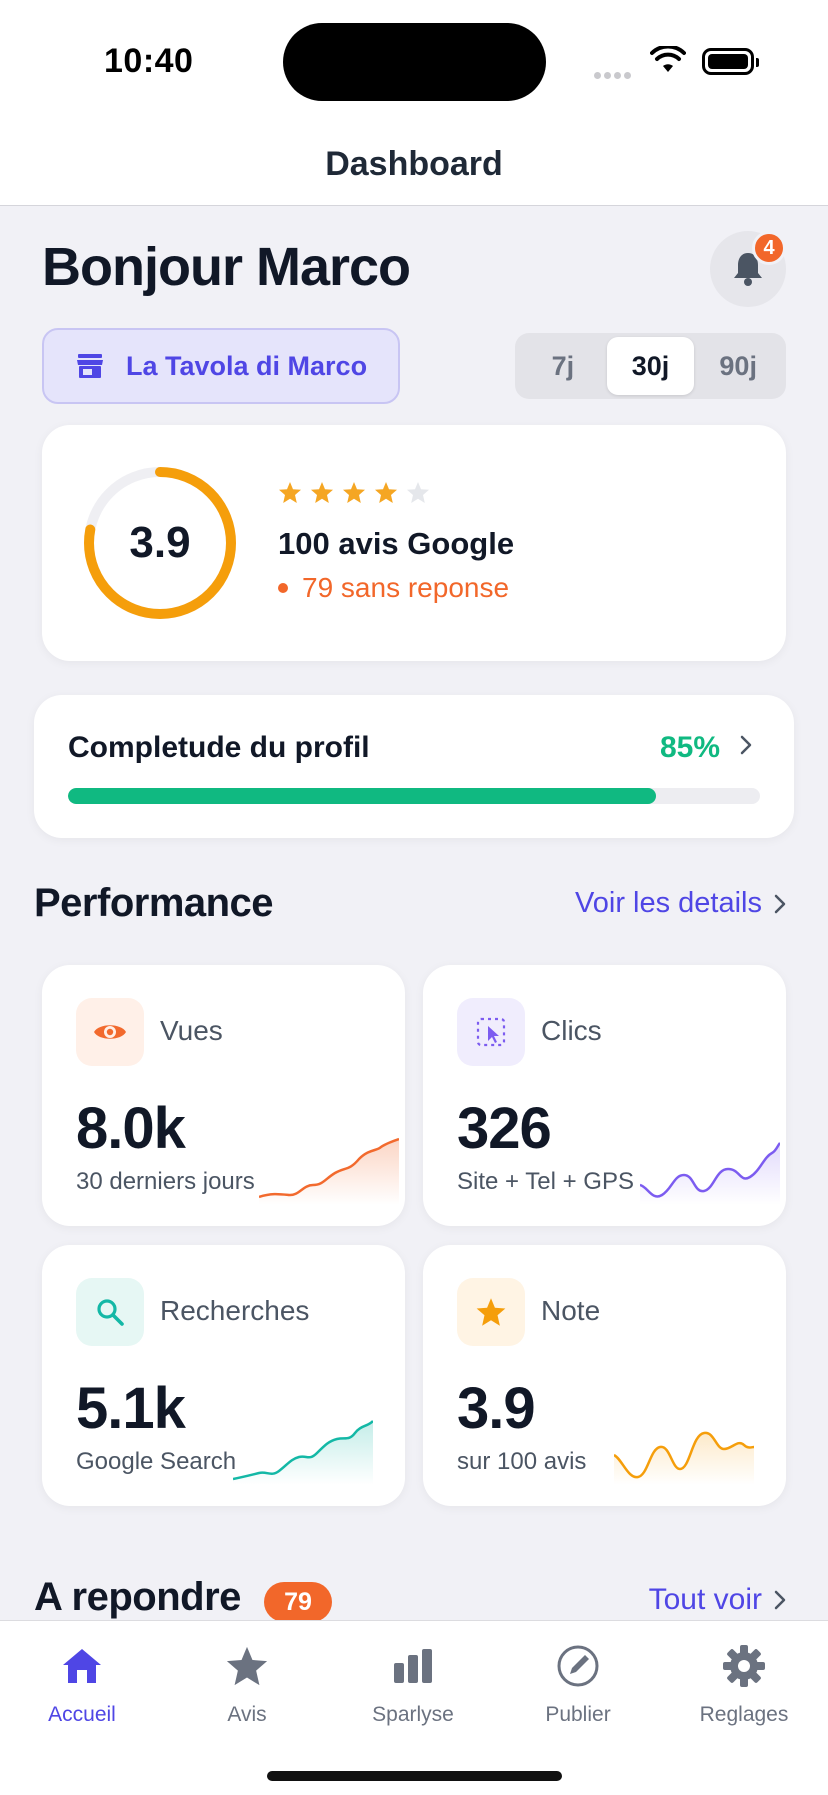  I want to click on to-reply-title: A repondre, so click(137, 1597).